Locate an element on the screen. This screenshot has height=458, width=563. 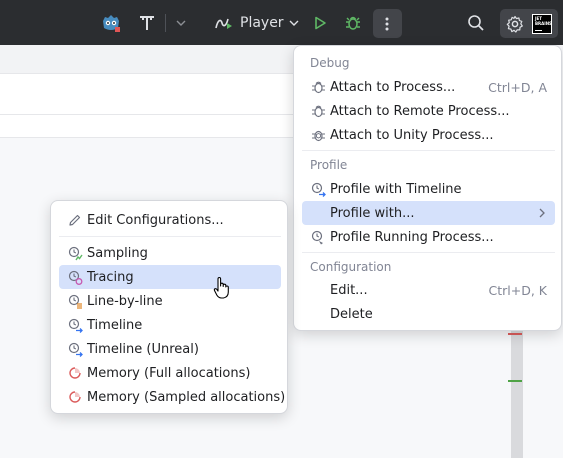
menu-item-label: Timeline (Unreal) is located at coordinates (143, 349).